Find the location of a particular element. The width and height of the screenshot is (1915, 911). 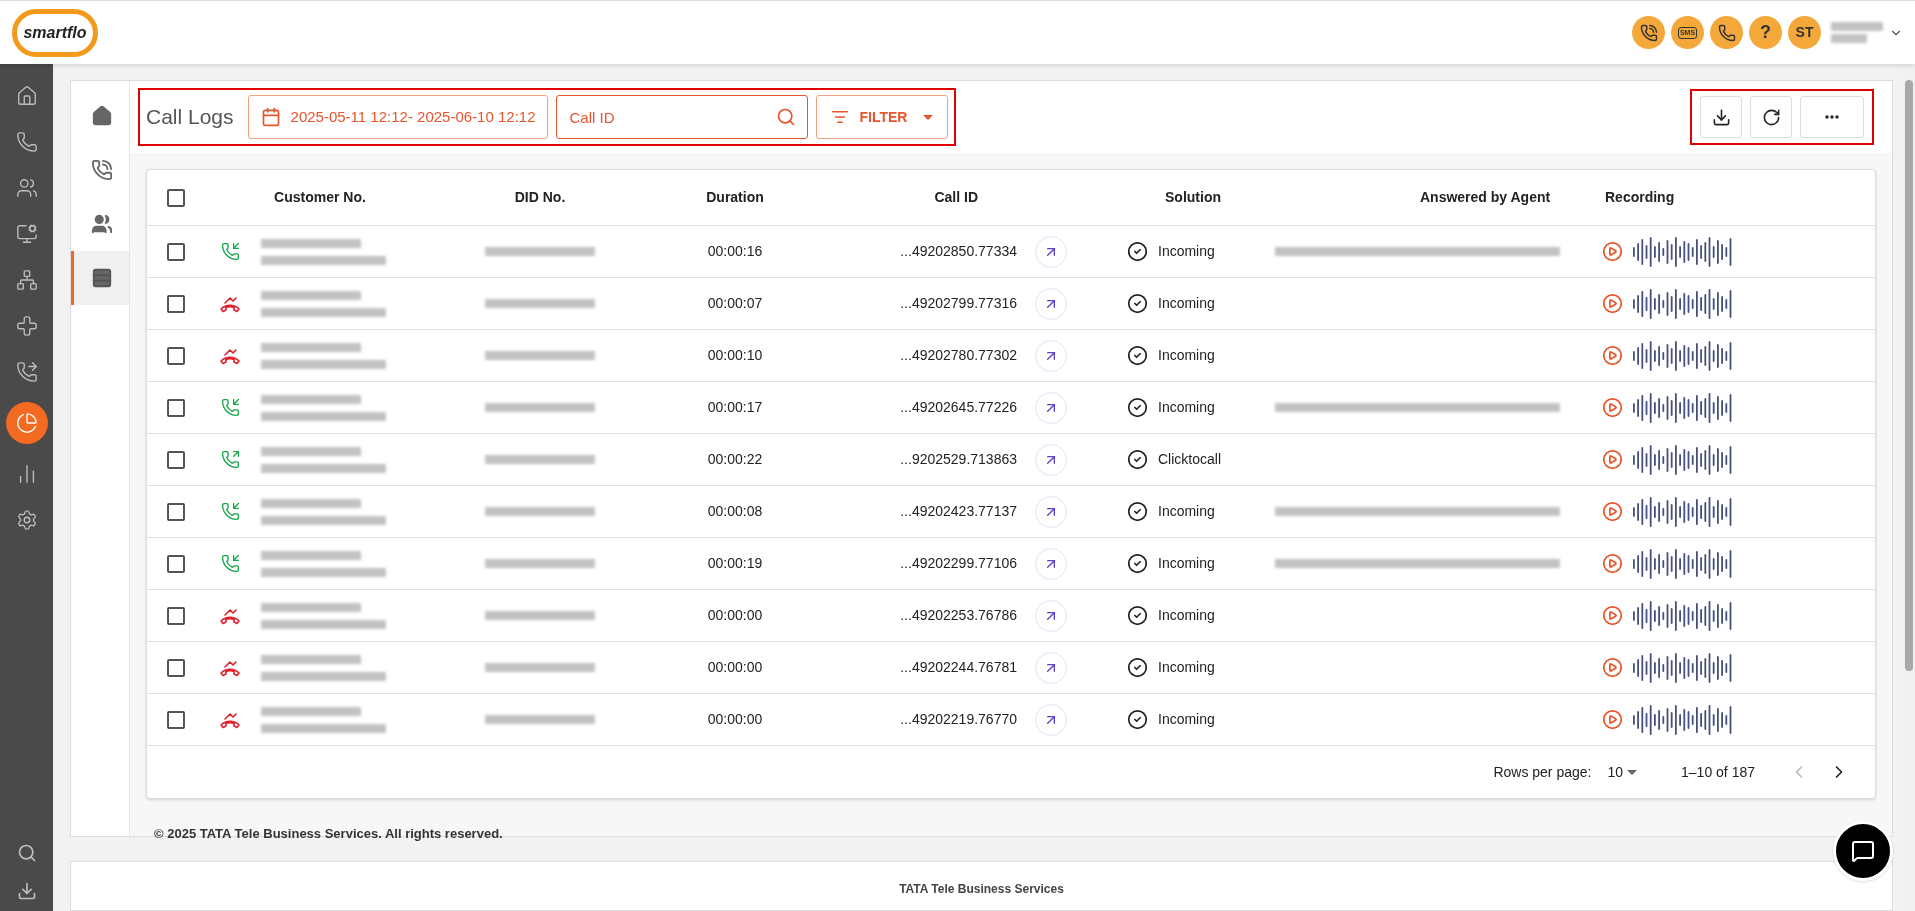

phone-call-button is located at coordinates (1648, 32).